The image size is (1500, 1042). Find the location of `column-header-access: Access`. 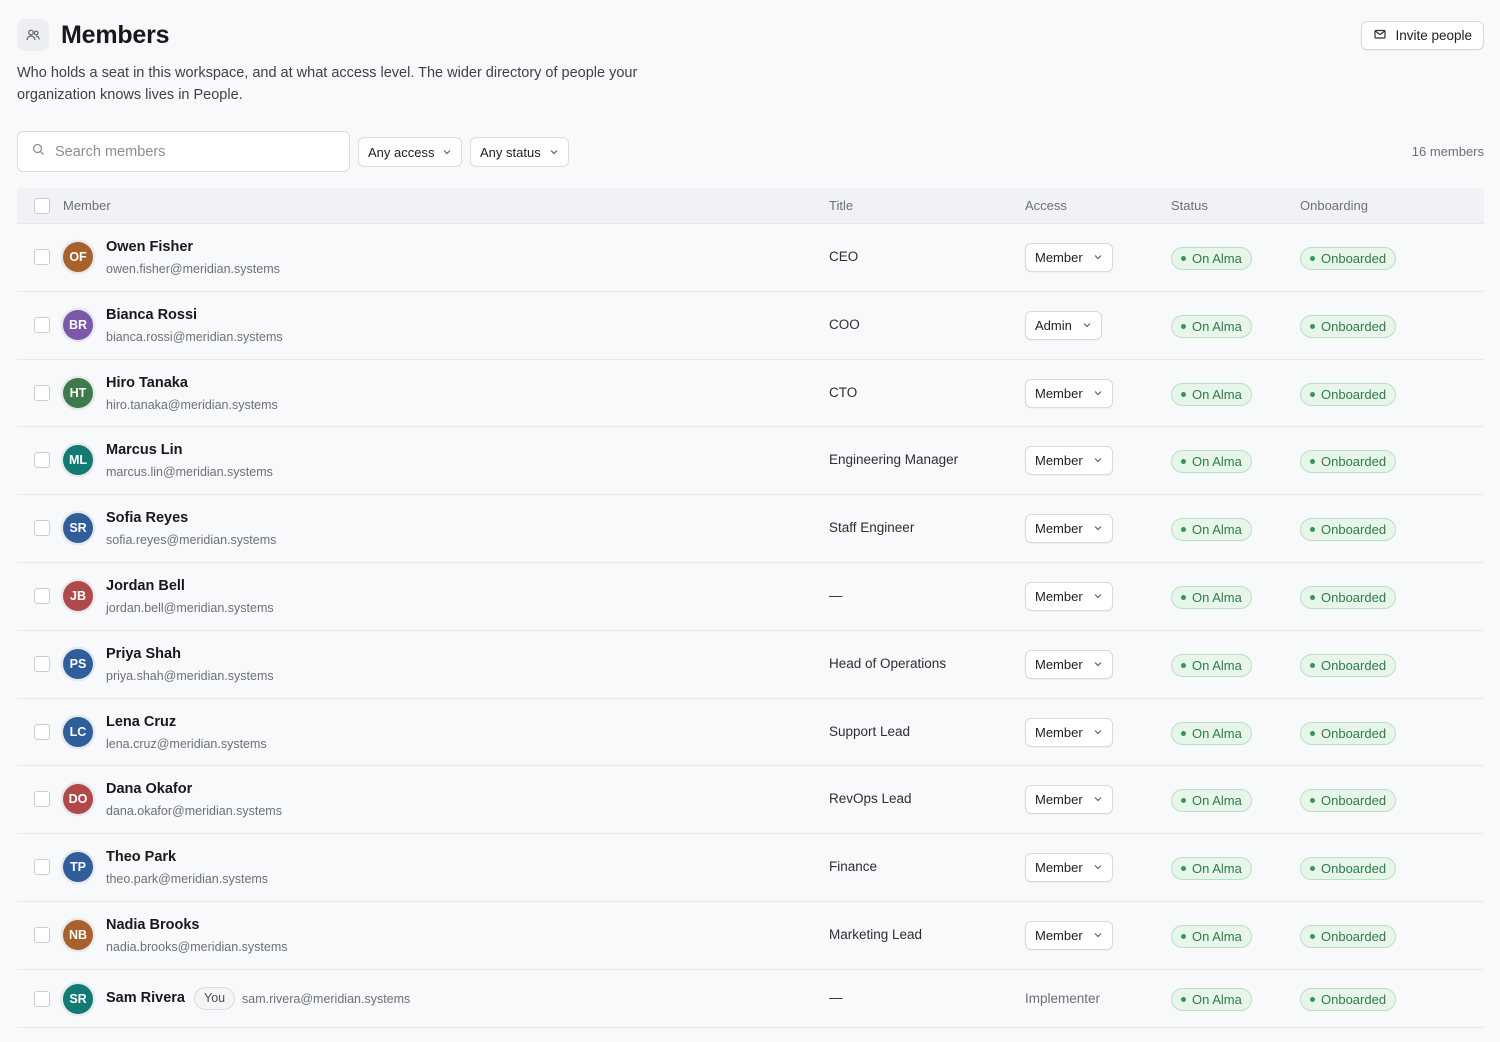

column-header-access: Access is located at coordinates (1046, 205).